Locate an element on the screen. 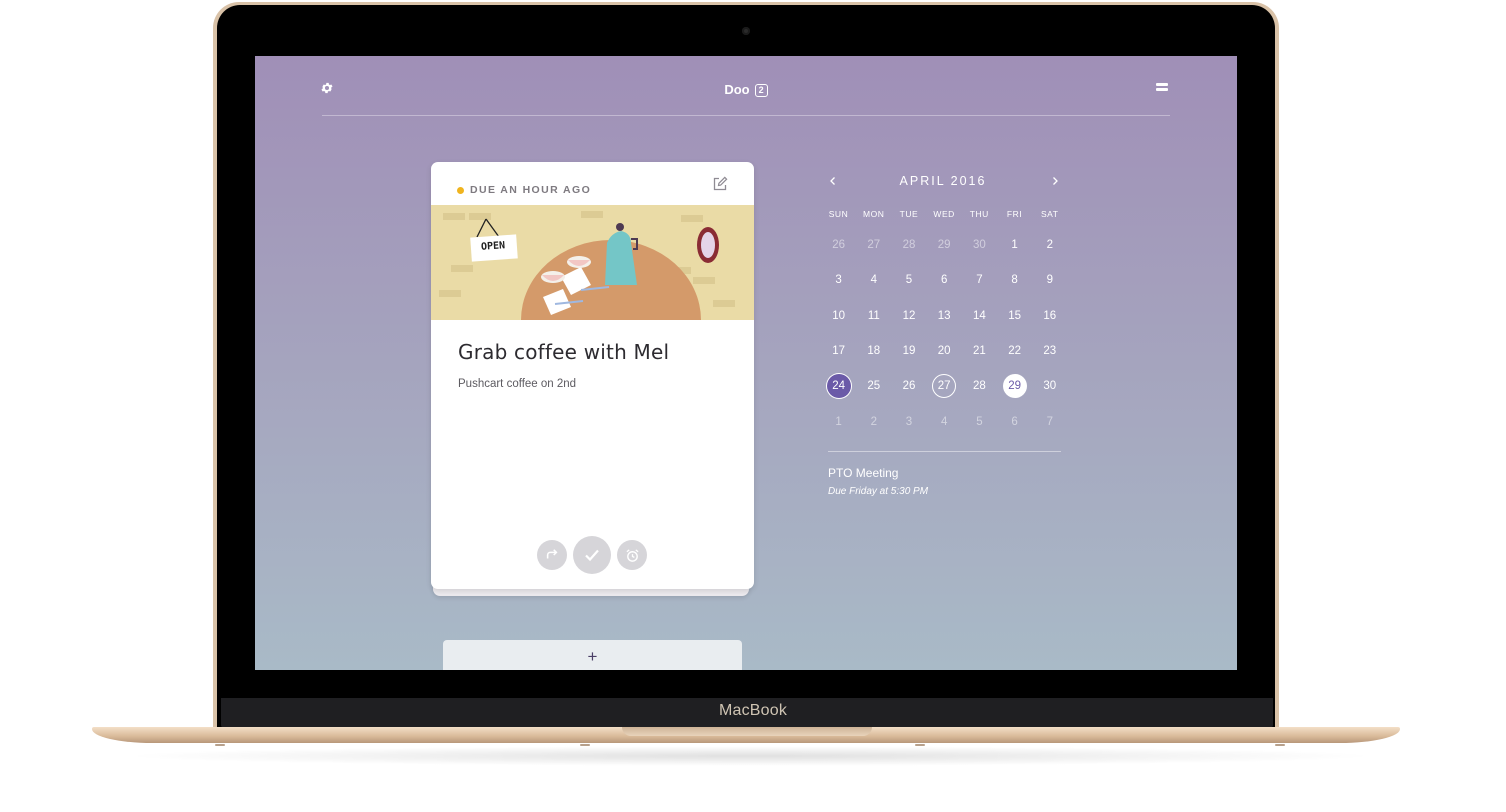  add-task-button: + is located at coordinates (592, 655).